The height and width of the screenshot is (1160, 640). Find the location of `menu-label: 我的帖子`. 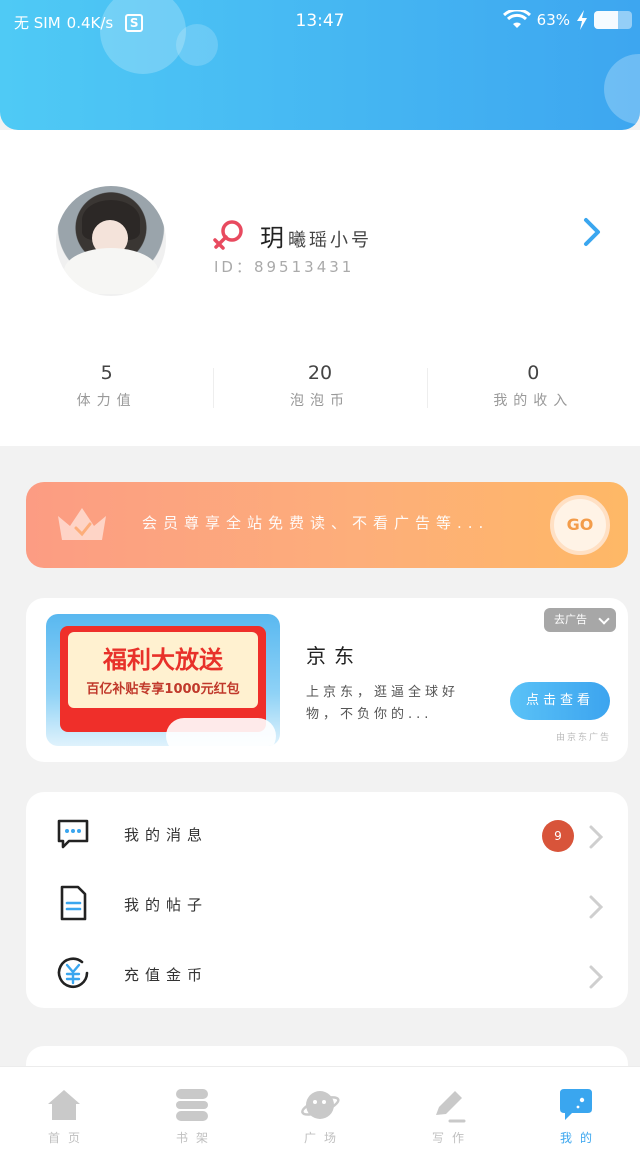

menu-label: 我的帖子 is located at coordinates (166, 905).